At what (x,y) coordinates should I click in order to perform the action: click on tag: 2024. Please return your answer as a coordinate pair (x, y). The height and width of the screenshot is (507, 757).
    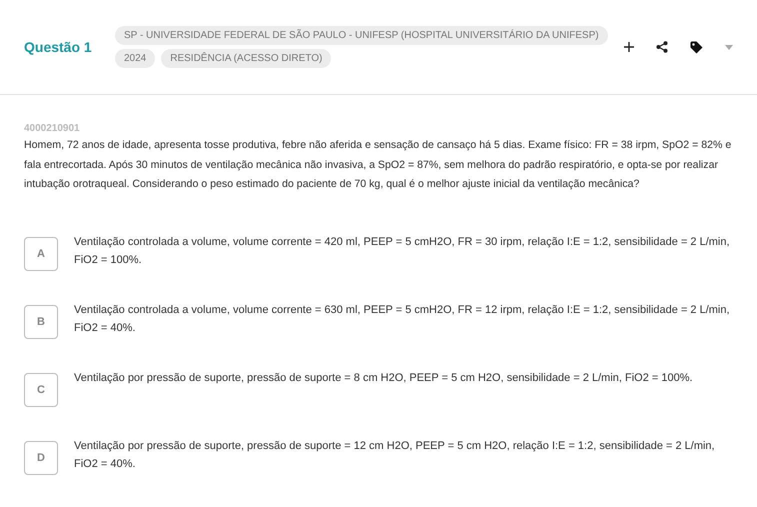
    Looking at the image, I should click on (135, 58).